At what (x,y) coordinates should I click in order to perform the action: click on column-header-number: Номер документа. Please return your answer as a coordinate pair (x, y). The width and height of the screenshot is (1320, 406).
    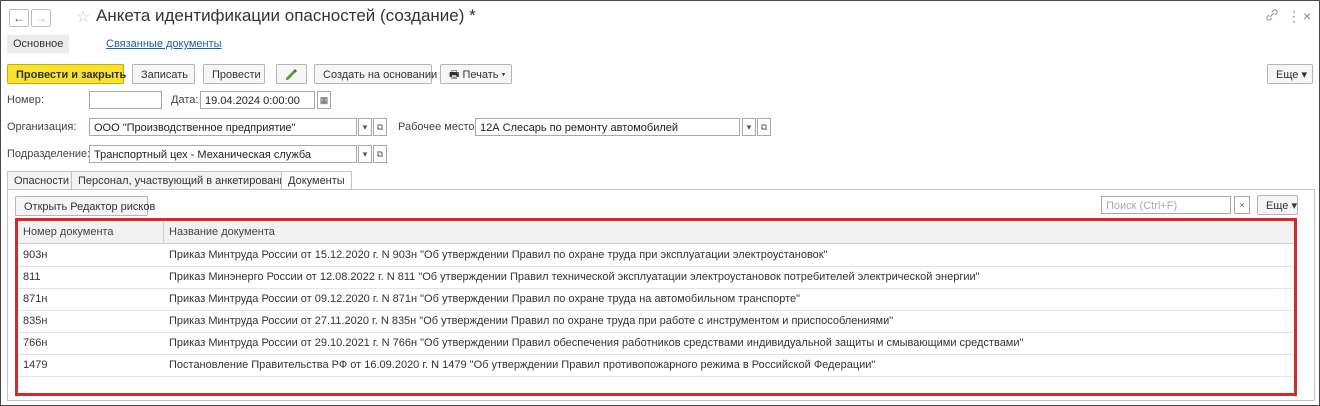
    Looking at the image, I should click on (68, 232).